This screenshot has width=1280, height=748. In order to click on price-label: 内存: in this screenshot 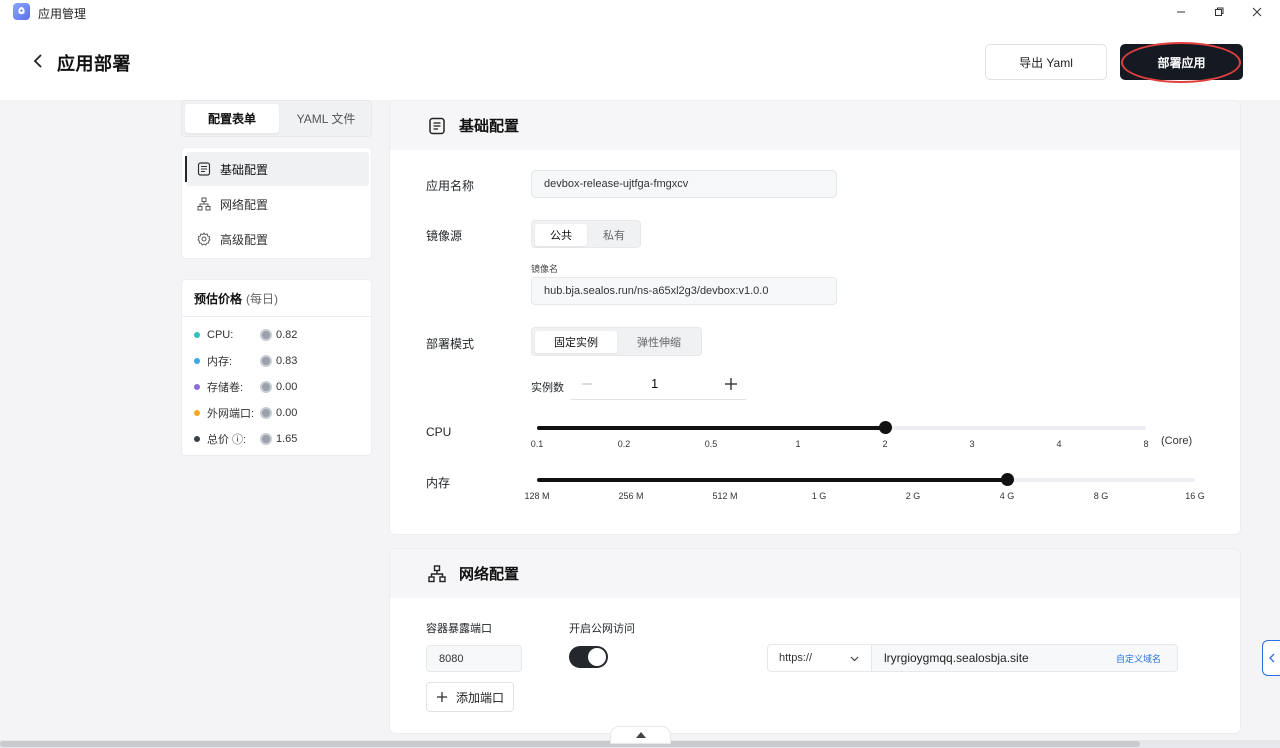, I will do `click(220, 362)`.